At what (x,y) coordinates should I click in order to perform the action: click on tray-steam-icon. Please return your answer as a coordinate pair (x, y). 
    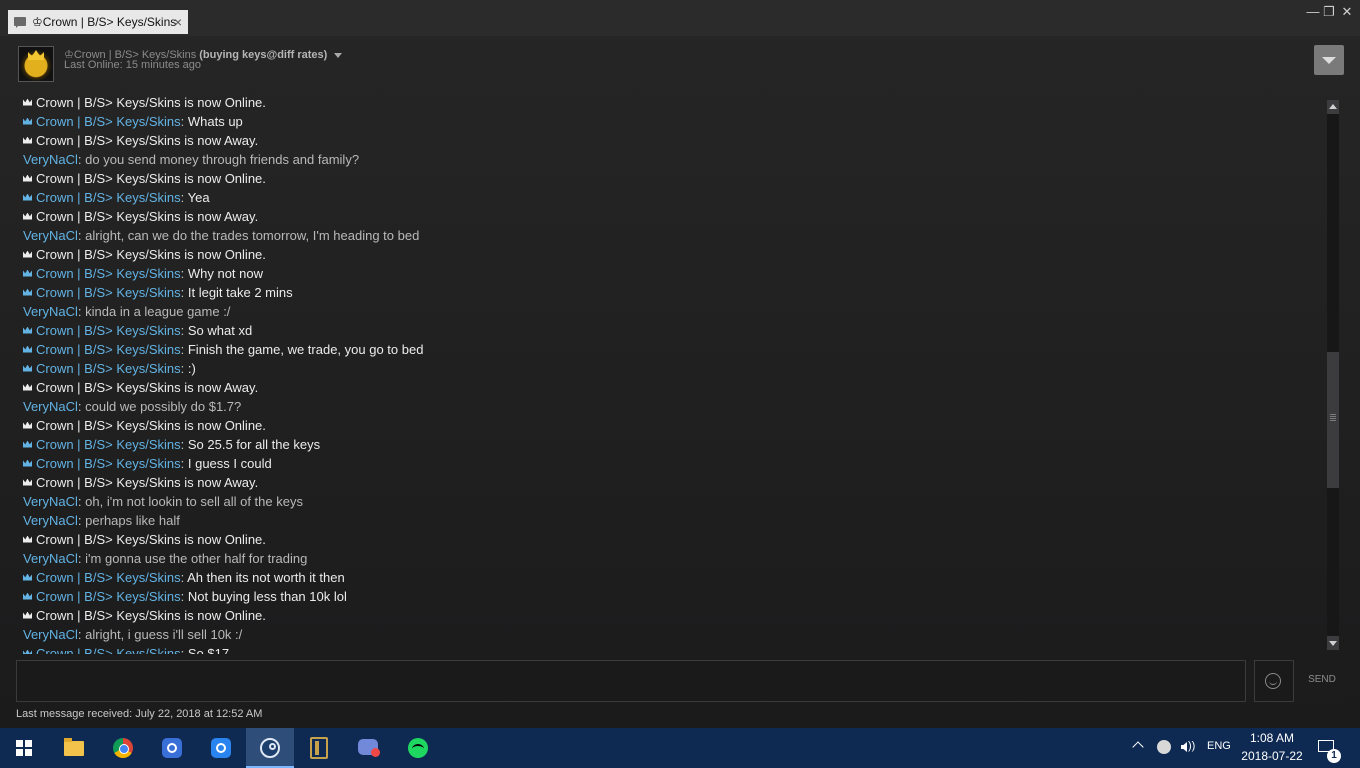
    Looking at the image, I should click on (1164, 747).